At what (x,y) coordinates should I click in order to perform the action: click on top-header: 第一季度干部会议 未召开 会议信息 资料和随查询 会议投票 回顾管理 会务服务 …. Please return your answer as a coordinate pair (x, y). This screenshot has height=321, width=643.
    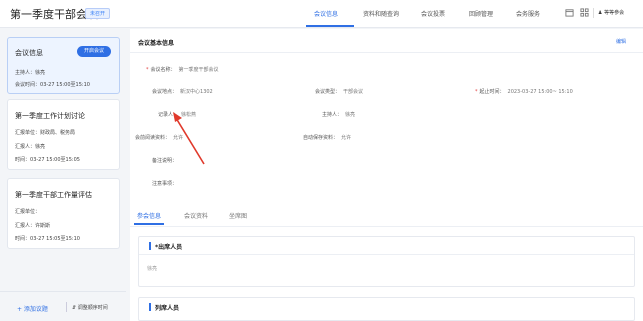
    Looking at the image, I should click on (321, 14).